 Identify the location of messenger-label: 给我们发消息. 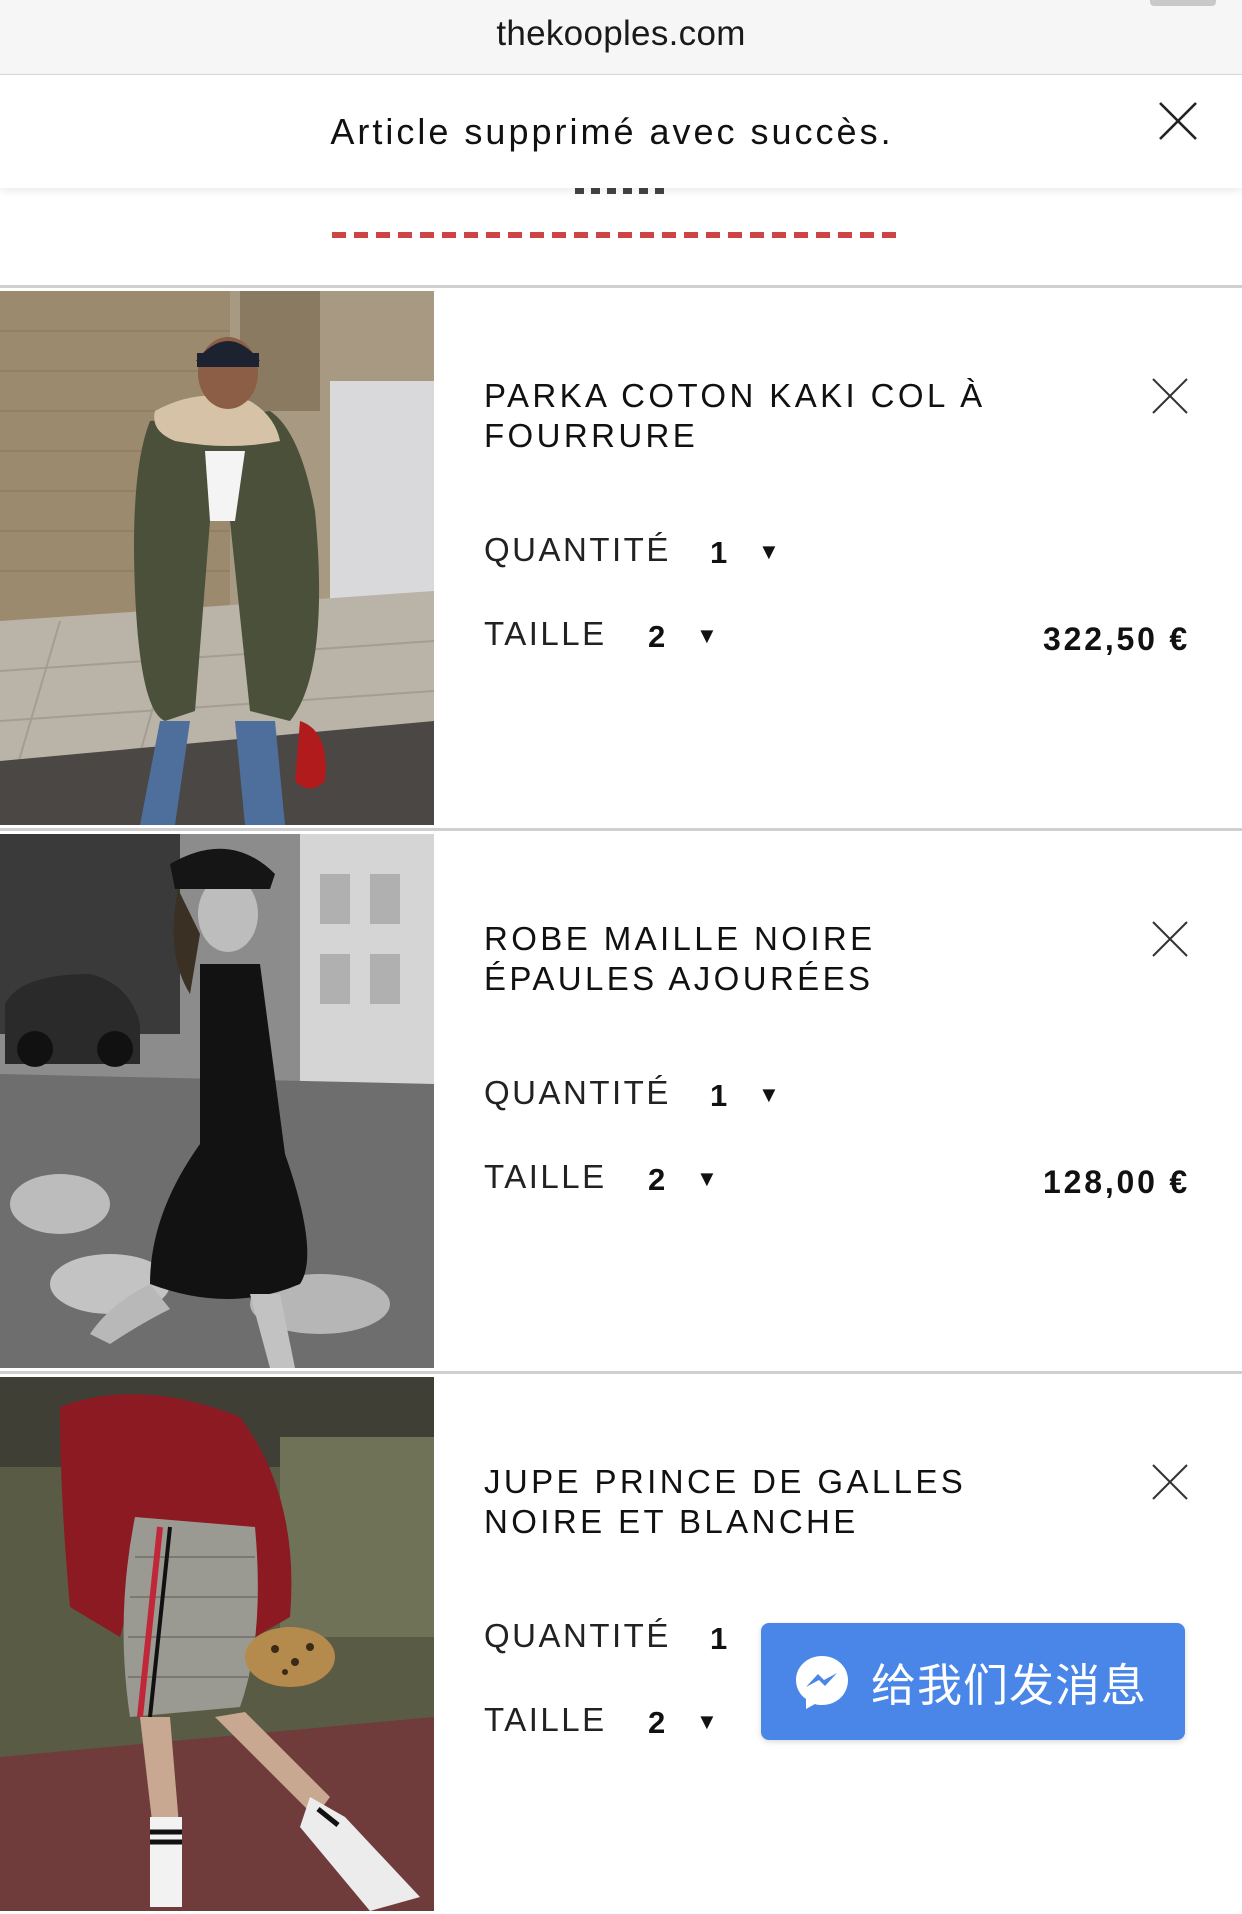
(1009, 1685).